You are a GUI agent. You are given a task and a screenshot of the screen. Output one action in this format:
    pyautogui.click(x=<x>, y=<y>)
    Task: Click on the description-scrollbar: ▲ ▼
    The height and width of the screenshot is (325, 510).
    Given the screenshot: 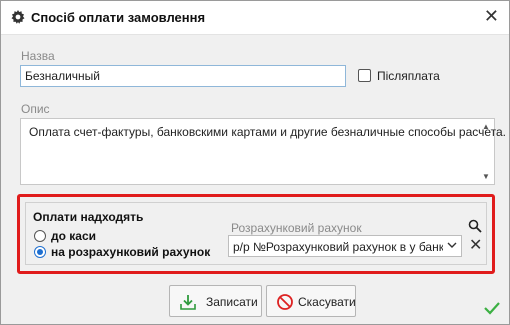 What is the action you would take?
    pyautogui.click(x=487, y=151)
    